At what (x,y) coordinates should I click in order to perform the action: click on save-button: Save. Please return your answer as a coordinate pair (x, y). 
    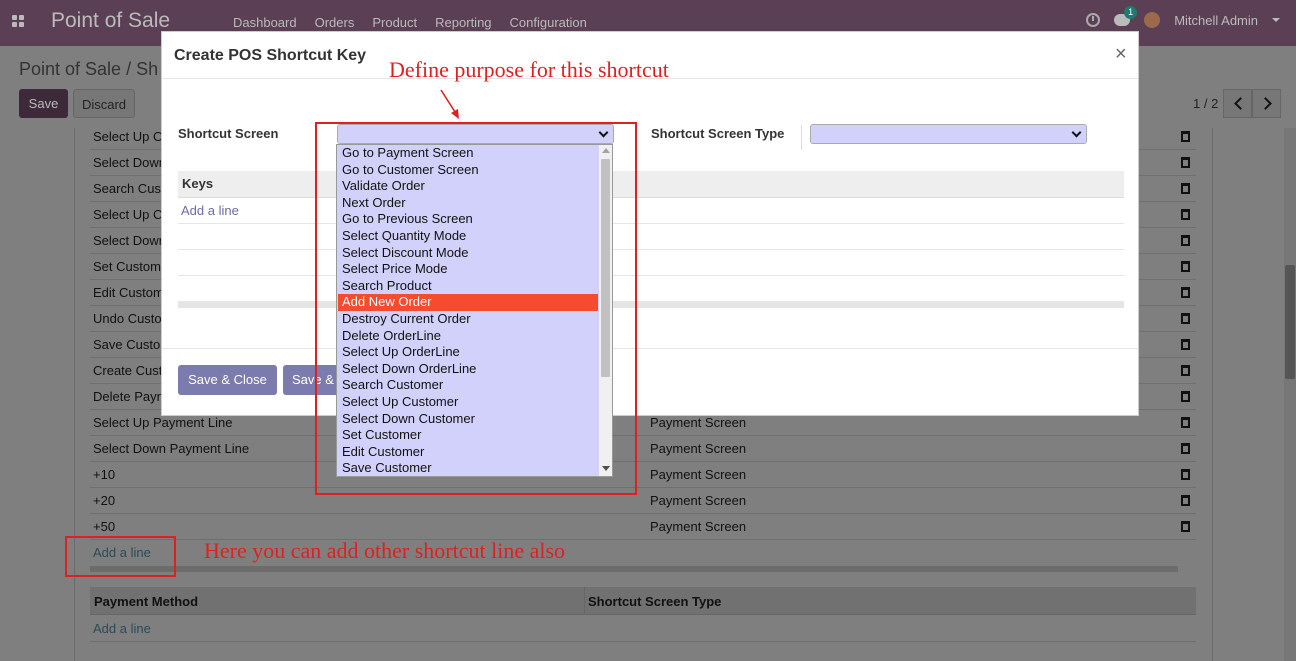
    Looking at the image, I should click on (43, 103).